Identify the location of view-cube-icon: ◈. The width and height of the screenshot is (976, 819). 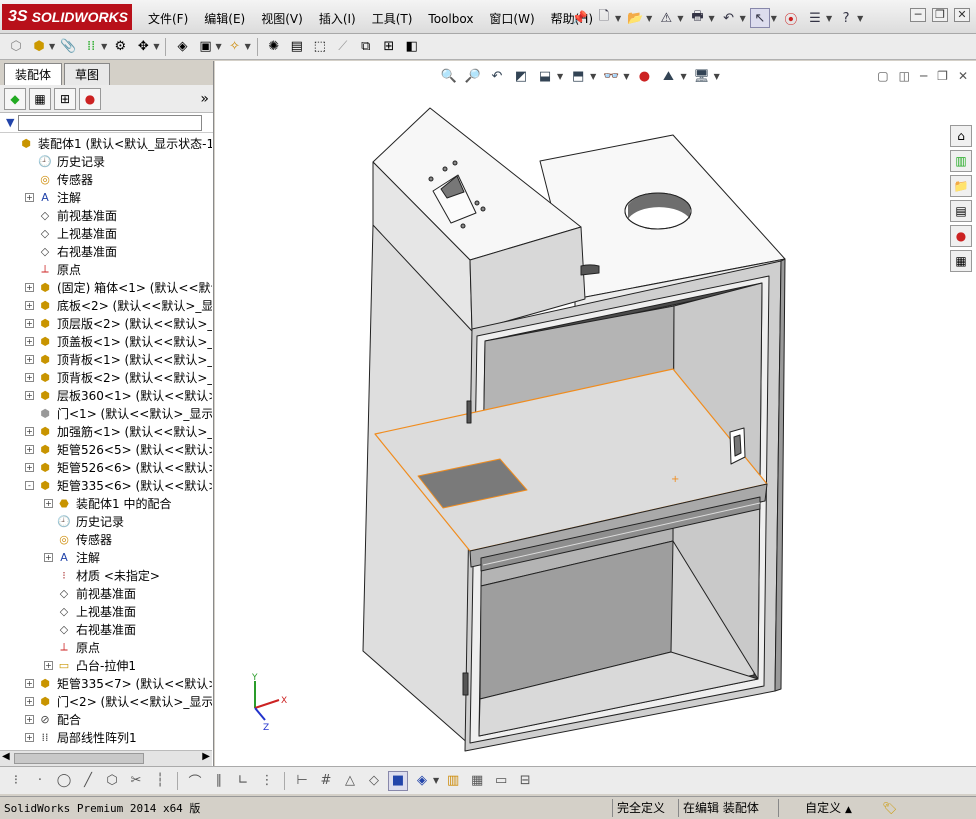
(422, 781).